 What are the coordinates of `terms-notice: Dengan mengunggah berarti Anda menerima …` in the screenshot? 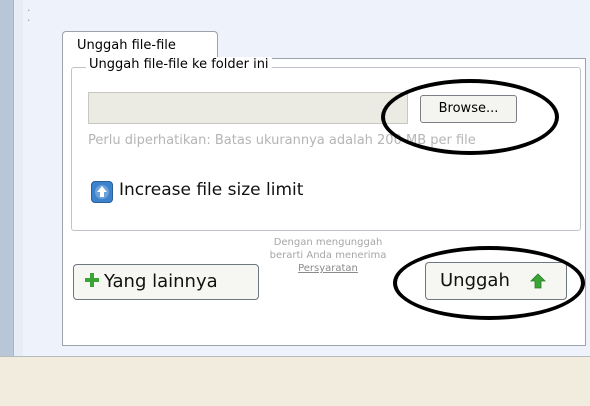 It's located at (328, 255).